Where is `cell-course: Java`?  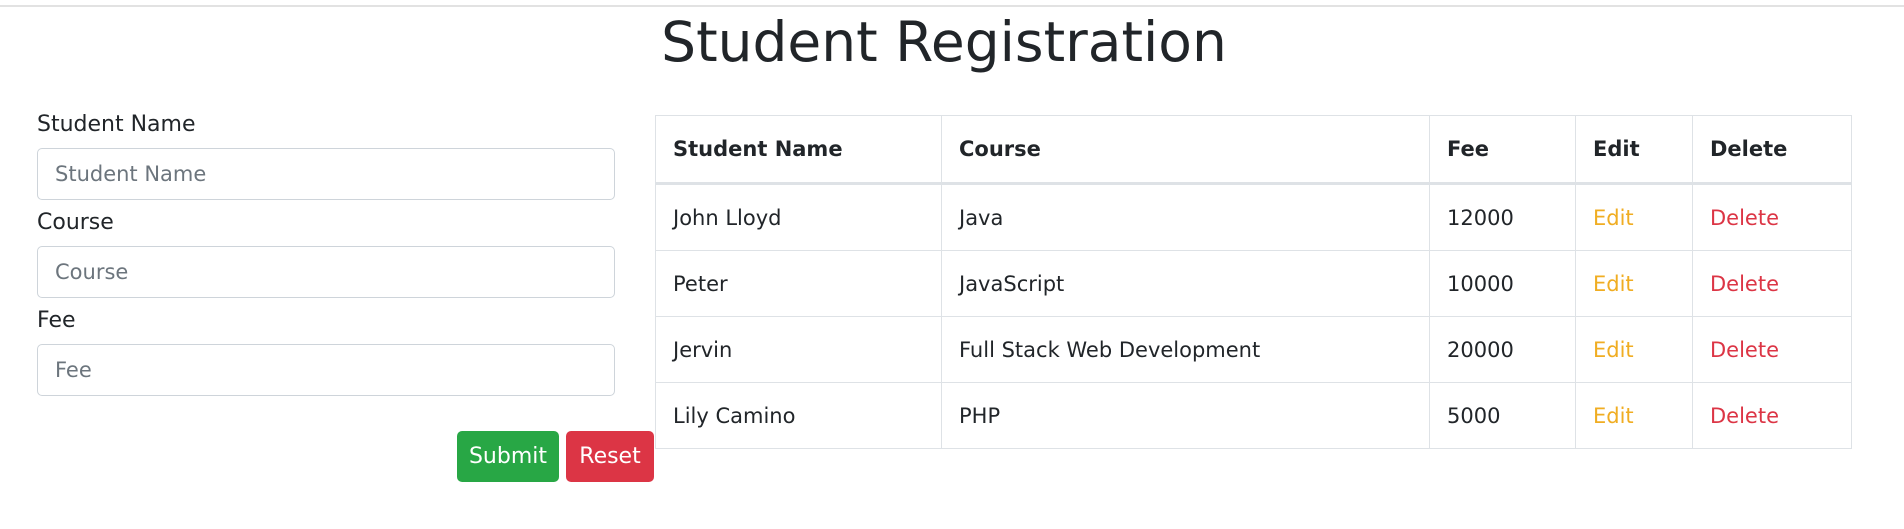 cell-course: Java is located at coordinates (1185, 217).